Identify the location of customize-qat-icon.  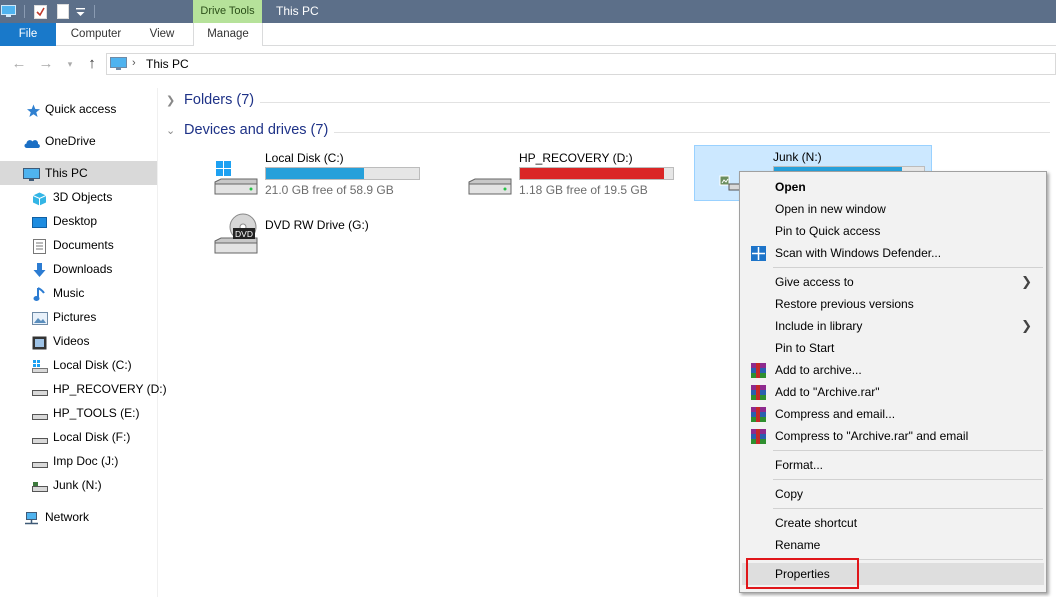
(80, 13).